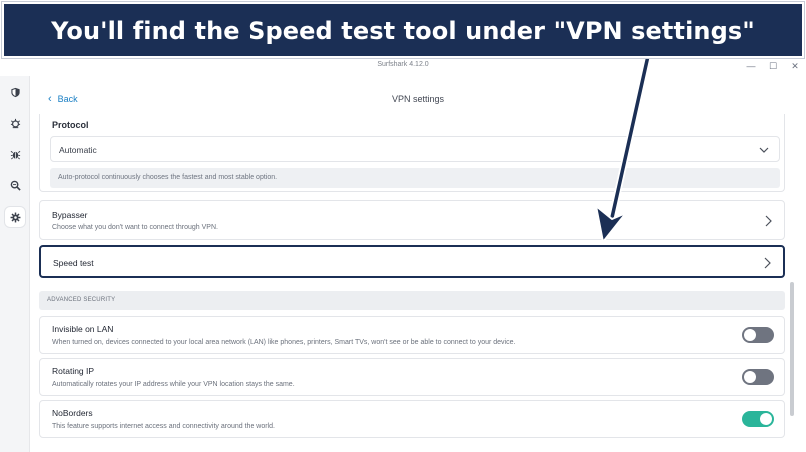 The image size is (806, 452). Describe the element at coordinates (70, 125) in the screenshot. I see `protocol-label: Protocol` at that location.